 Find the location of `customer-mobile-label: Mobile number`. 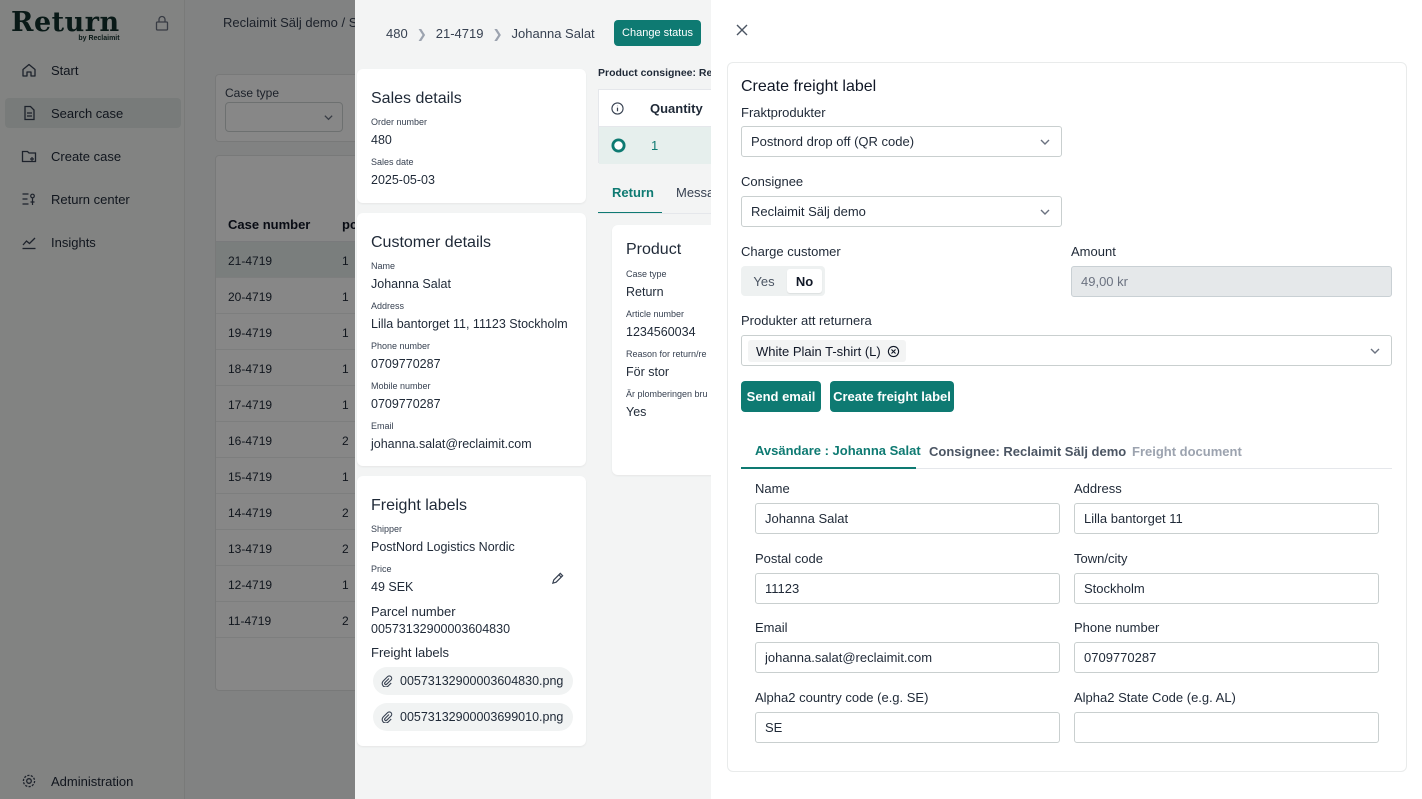

customer-mobile-label: Mobile number is located at coordinates (401, 386).